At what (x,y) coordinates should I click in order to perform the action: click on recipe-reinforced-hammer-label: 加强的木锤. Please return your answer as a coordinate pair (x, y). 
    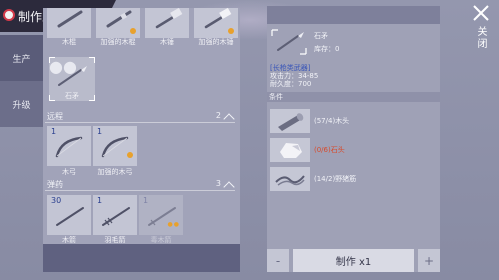
    Looking at the image, I should click on (216, 42).